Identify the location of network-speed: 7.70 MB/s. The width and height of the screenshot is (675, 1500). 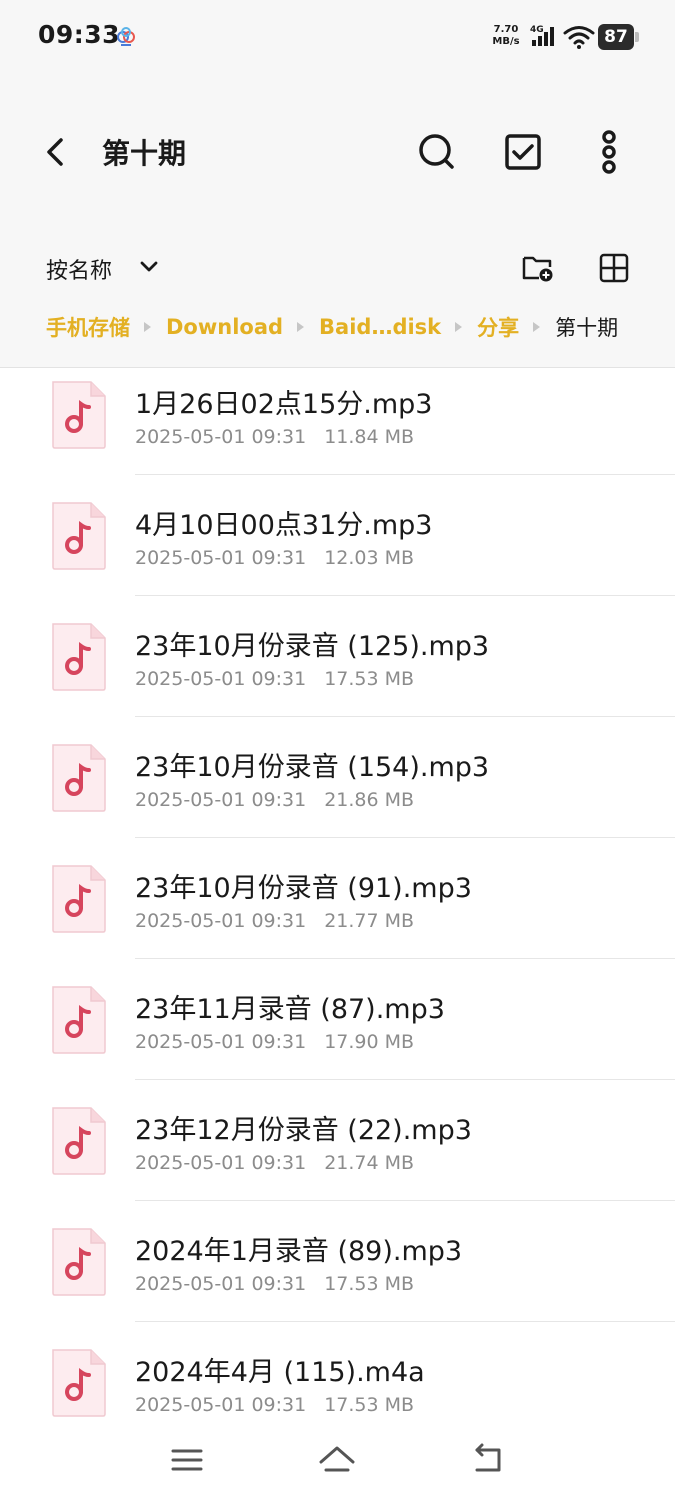
(506, 35).